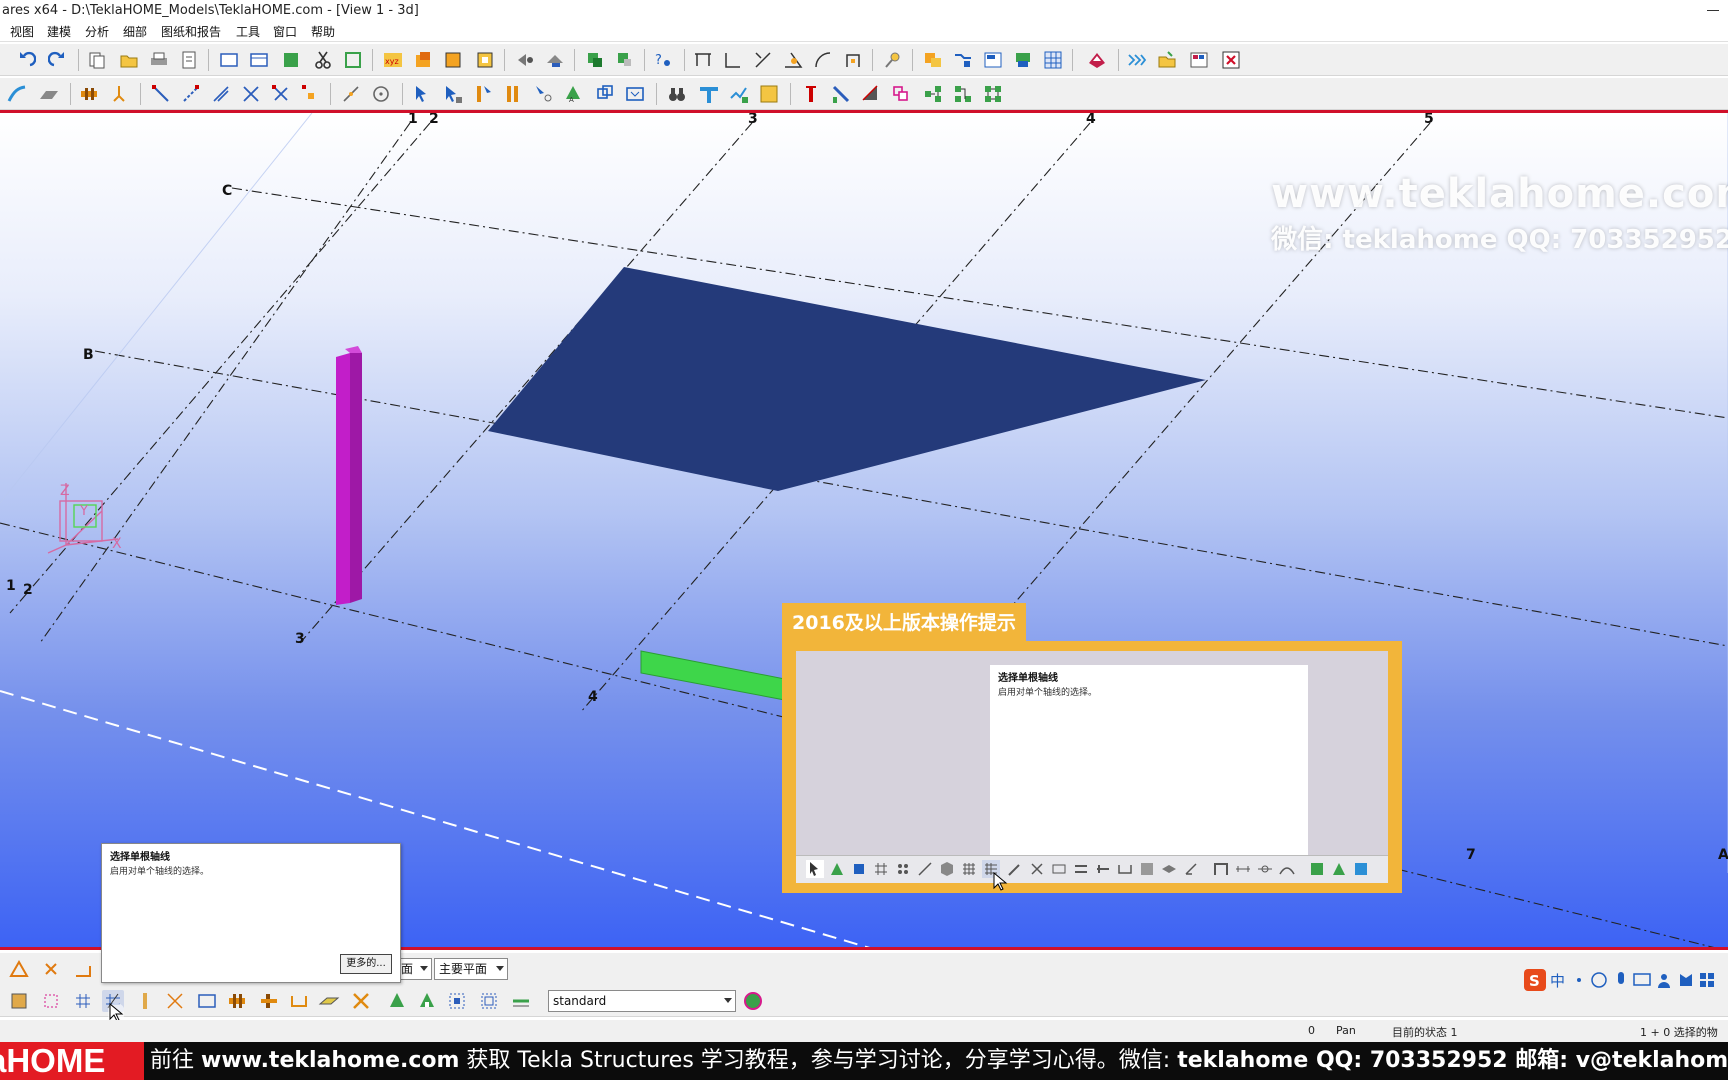 The width and height of the screenshot is (1728, 1080). What do you see at coordinates (457, 1001) in the screenshot?
I see `select-assemblies-icon` at bounding box center [457, 1001].